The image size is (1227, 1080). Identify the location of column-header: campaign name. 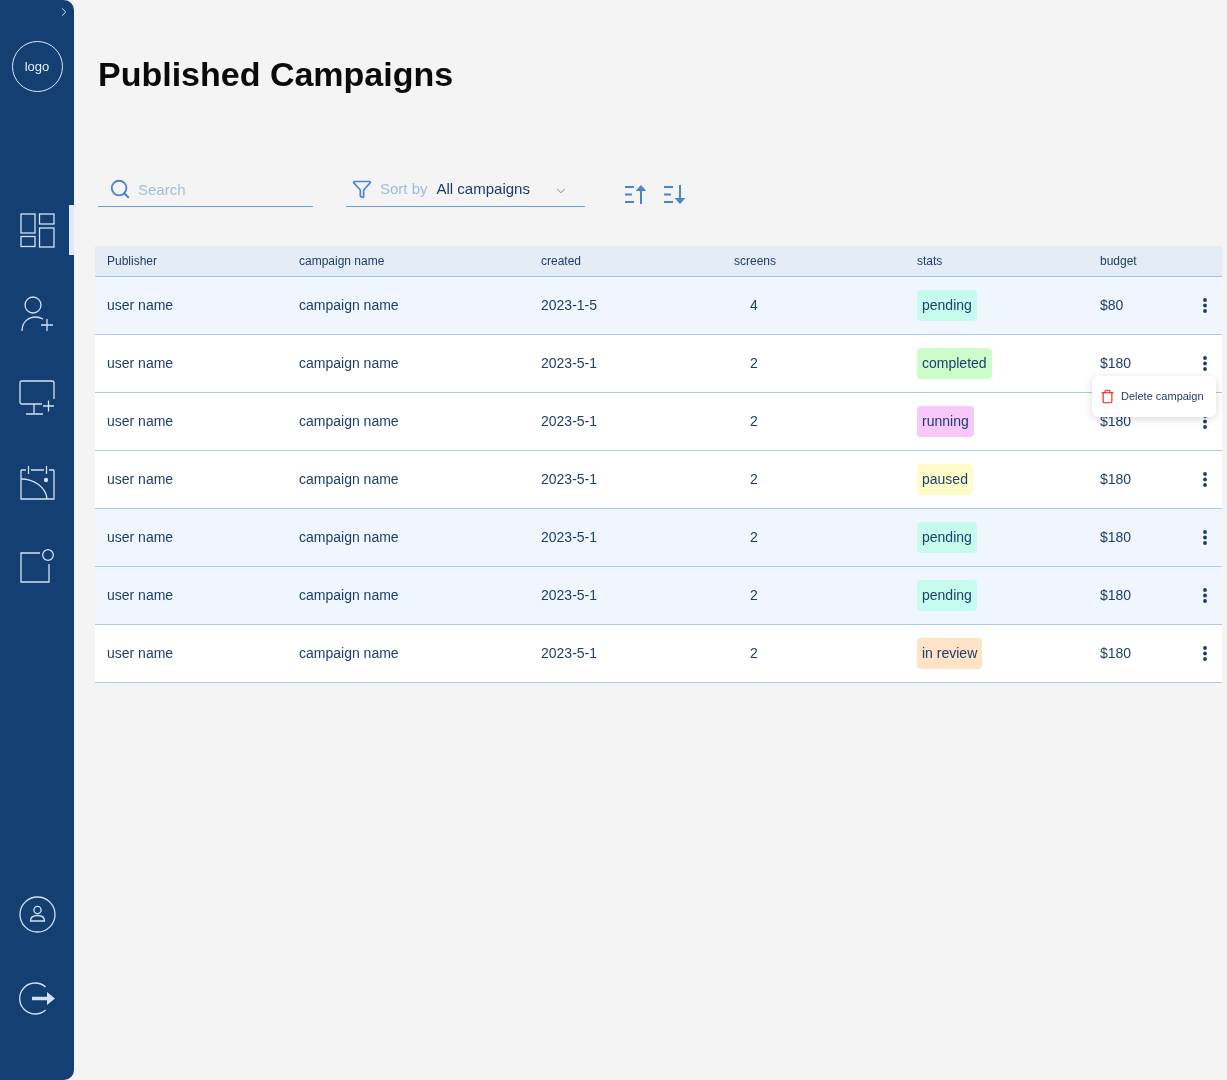
(342, 261).